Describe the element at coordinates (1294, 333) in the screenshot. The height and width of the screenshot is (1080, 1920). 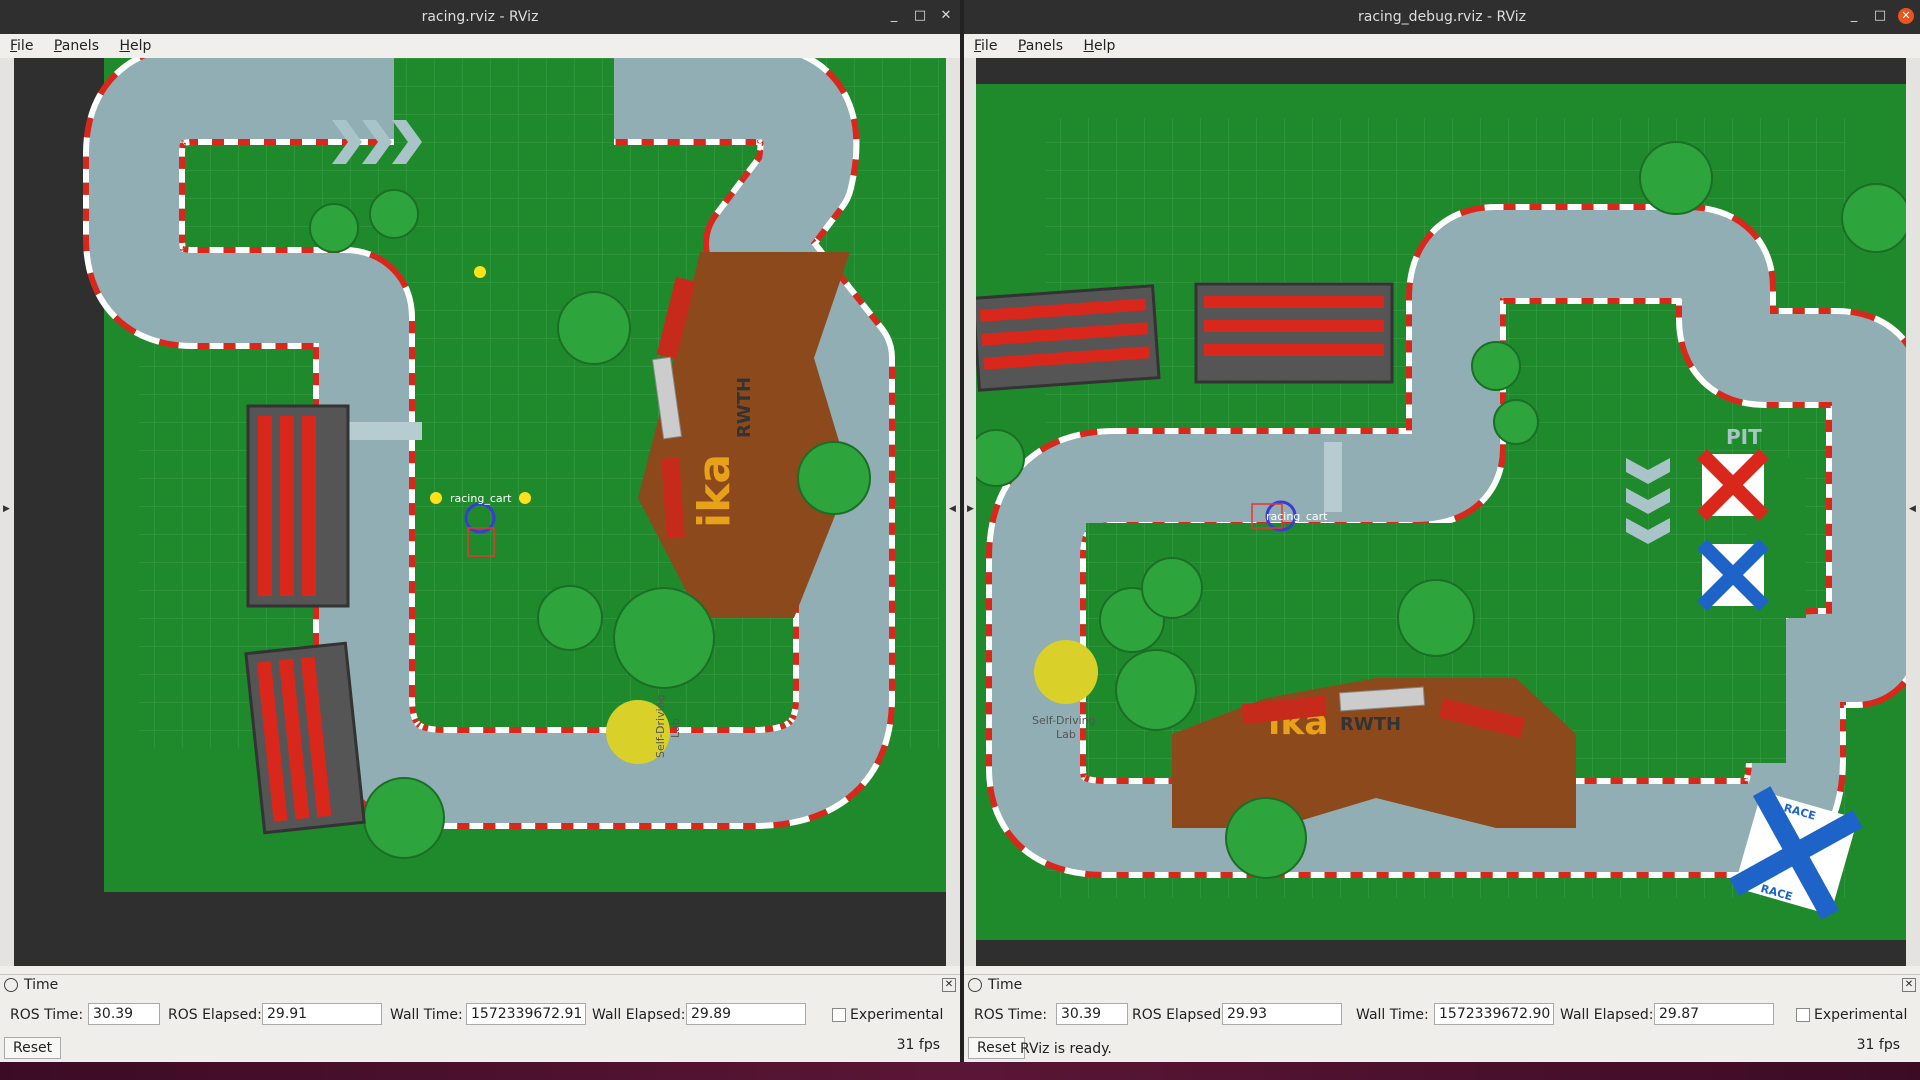
I see `grandstand-top` at that location.